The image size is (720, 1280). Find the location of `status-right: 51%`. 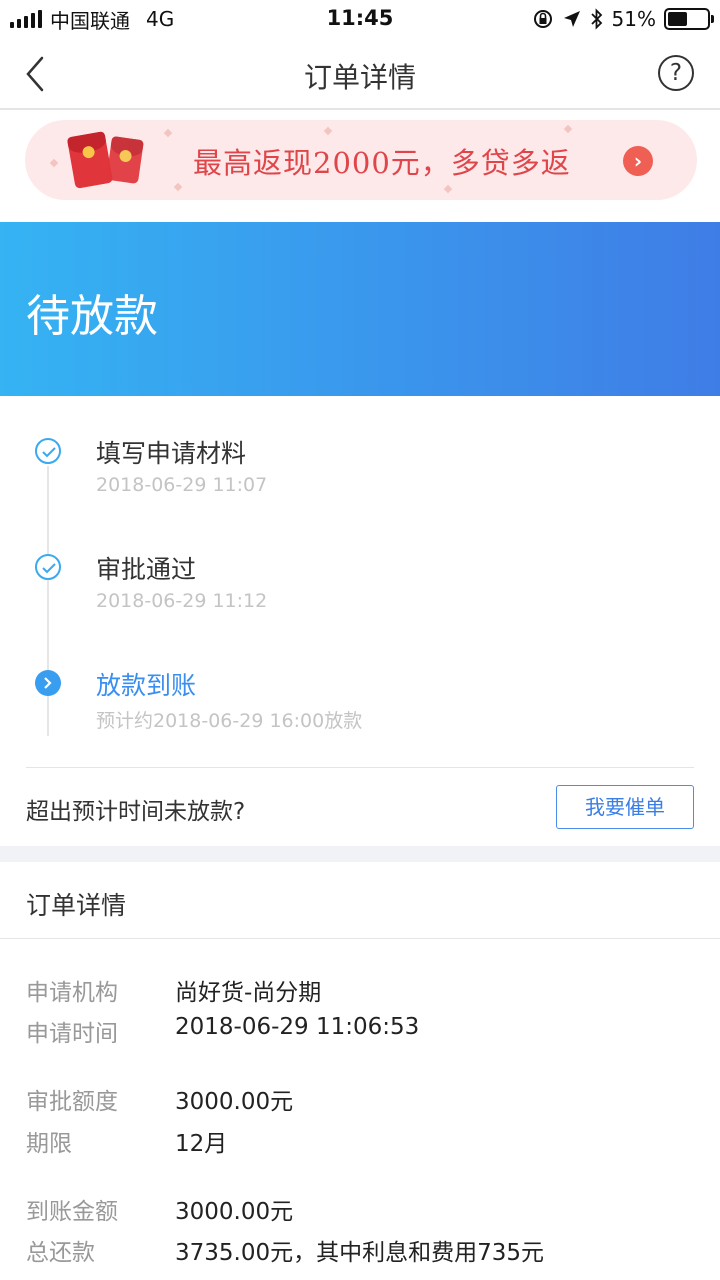

status-right: 51% is located at coordinates (623, 19).